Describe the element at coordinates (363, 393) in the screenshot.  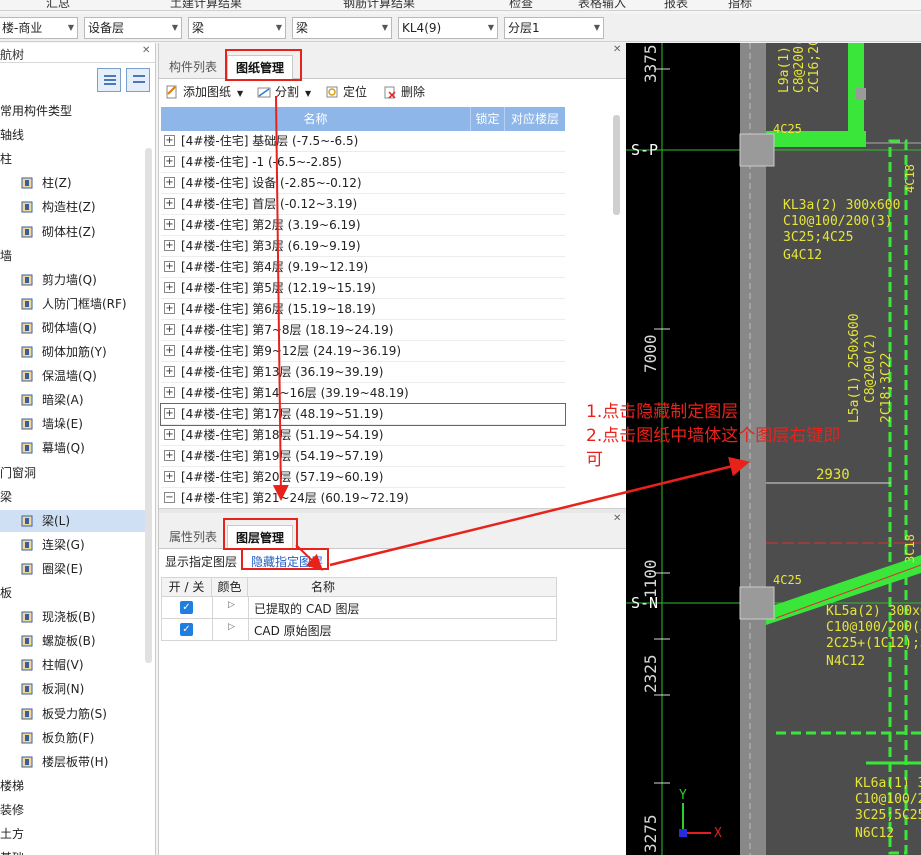
I see `drawing-row: + [4#楼-住宅] 第14~16层 (39.19~48.19)` at that location.